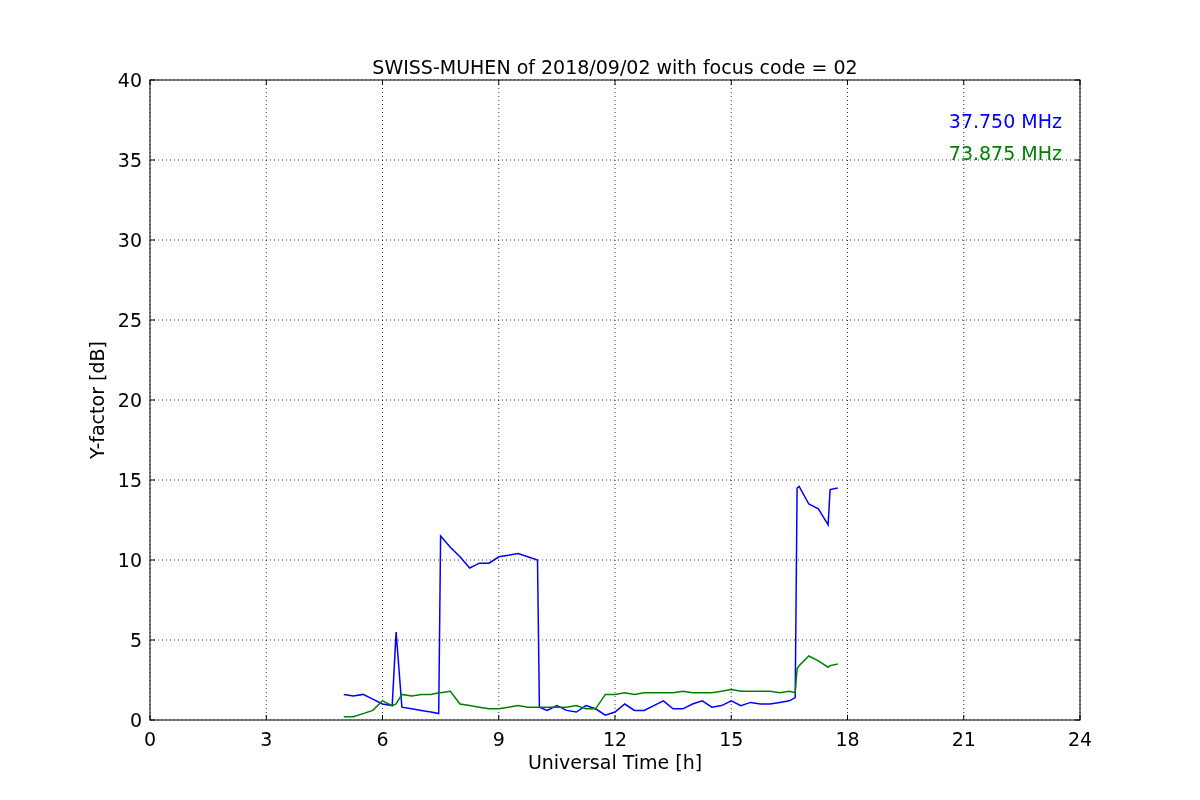 The width and height of the screenshot is (1200, 800). I want to click on x-tick-label: 21, so click(963, 739).